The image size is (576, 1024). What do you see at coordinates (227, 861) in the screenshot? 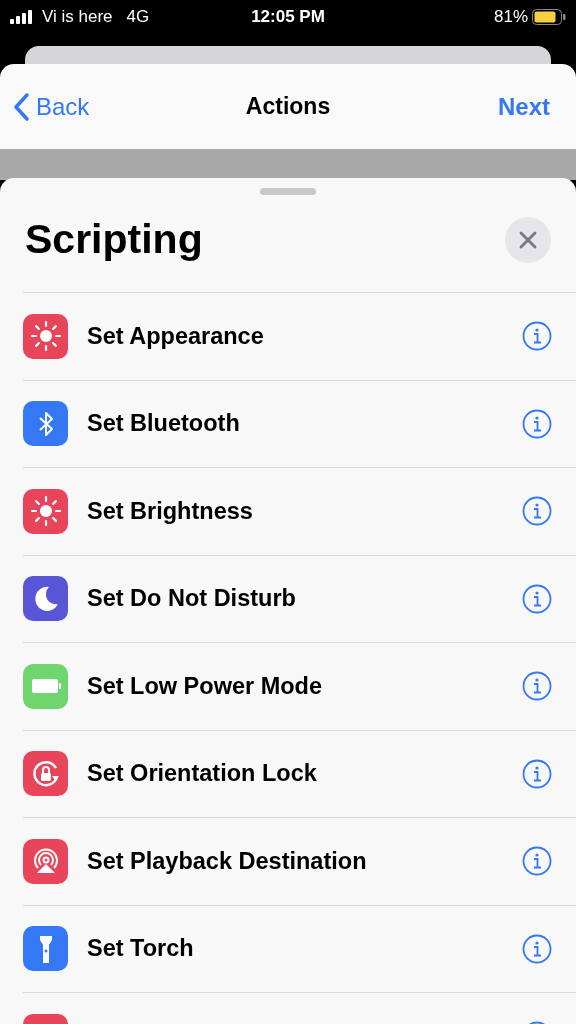
I see `action-label: Set Playback Destination` at bounding box center [227, 861].